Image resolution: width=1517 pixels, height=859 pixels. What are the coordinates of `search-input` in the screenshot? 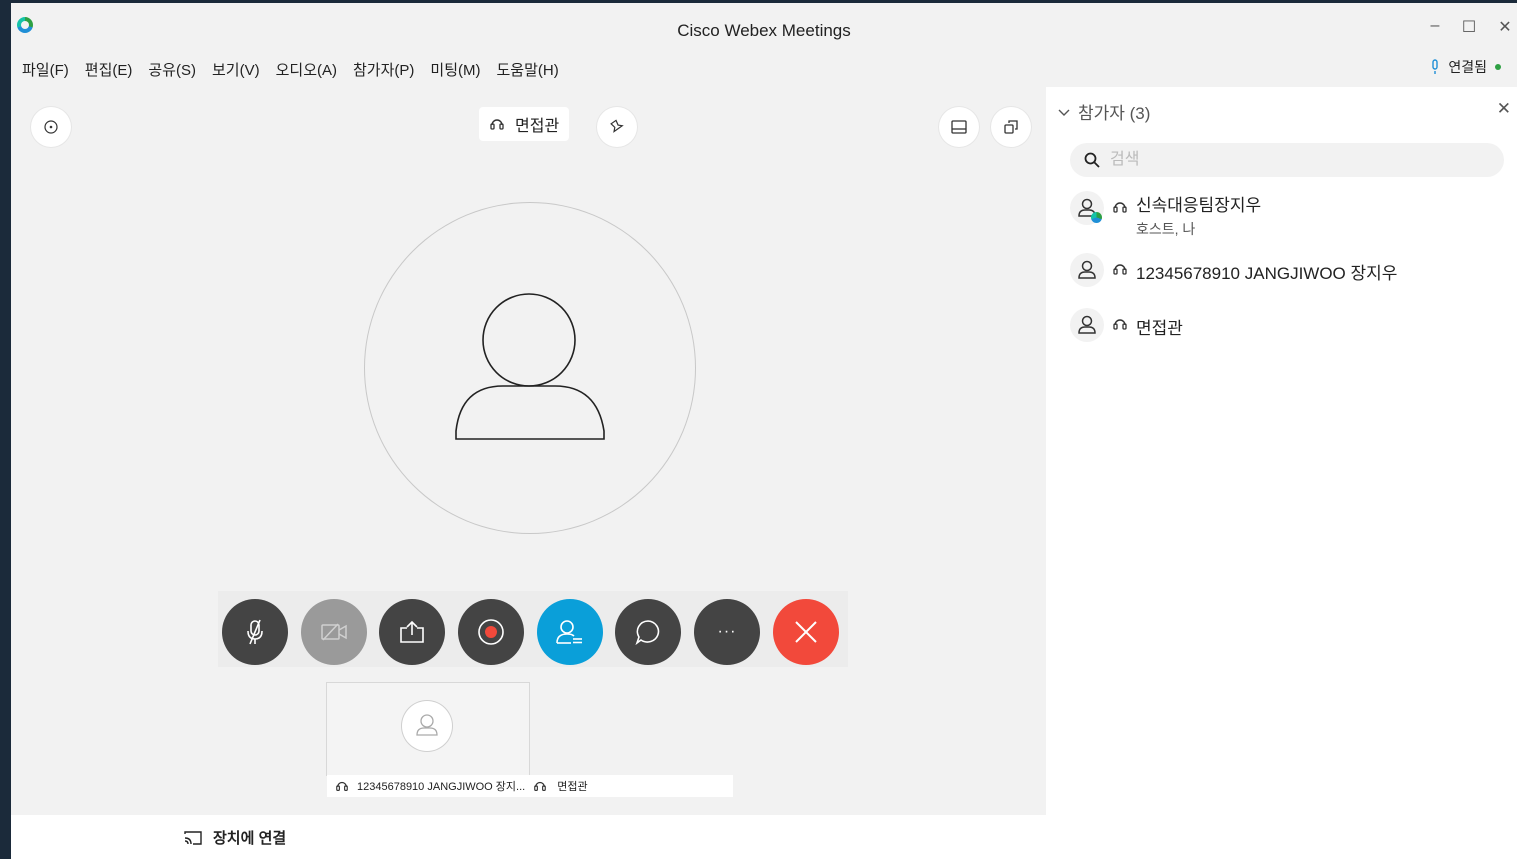 It's located at (1300, 160).